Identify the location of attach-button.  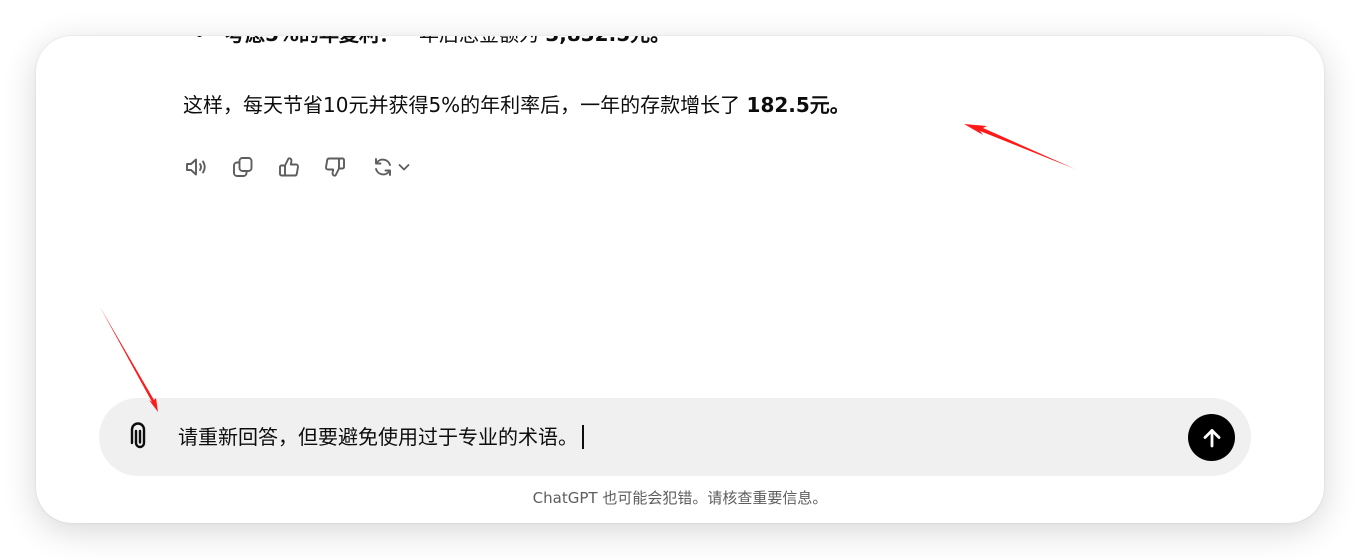
(140, 437).